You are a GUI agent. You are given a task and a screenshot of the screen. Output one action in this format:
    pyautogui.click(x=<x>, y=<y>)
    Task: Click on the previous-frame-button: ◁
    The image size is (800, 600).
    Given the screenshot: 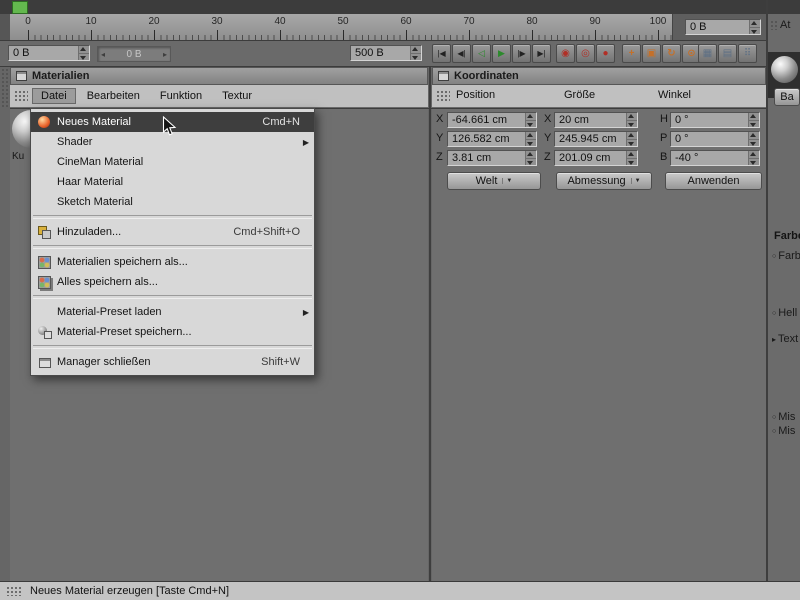 What is the action you would take?
    pyautogui.click(x=481, y=53)
    